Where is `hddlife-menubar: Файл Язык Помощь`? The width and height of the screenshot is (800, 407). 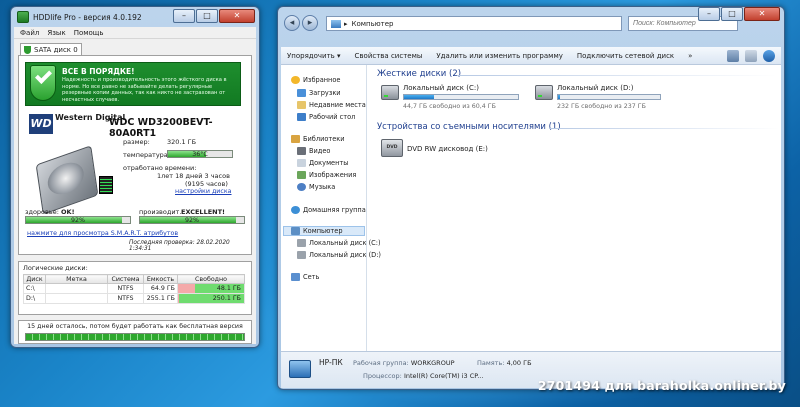
hddlife-menubar: Файл Язык Помощь is located at coordinates (135, 33).